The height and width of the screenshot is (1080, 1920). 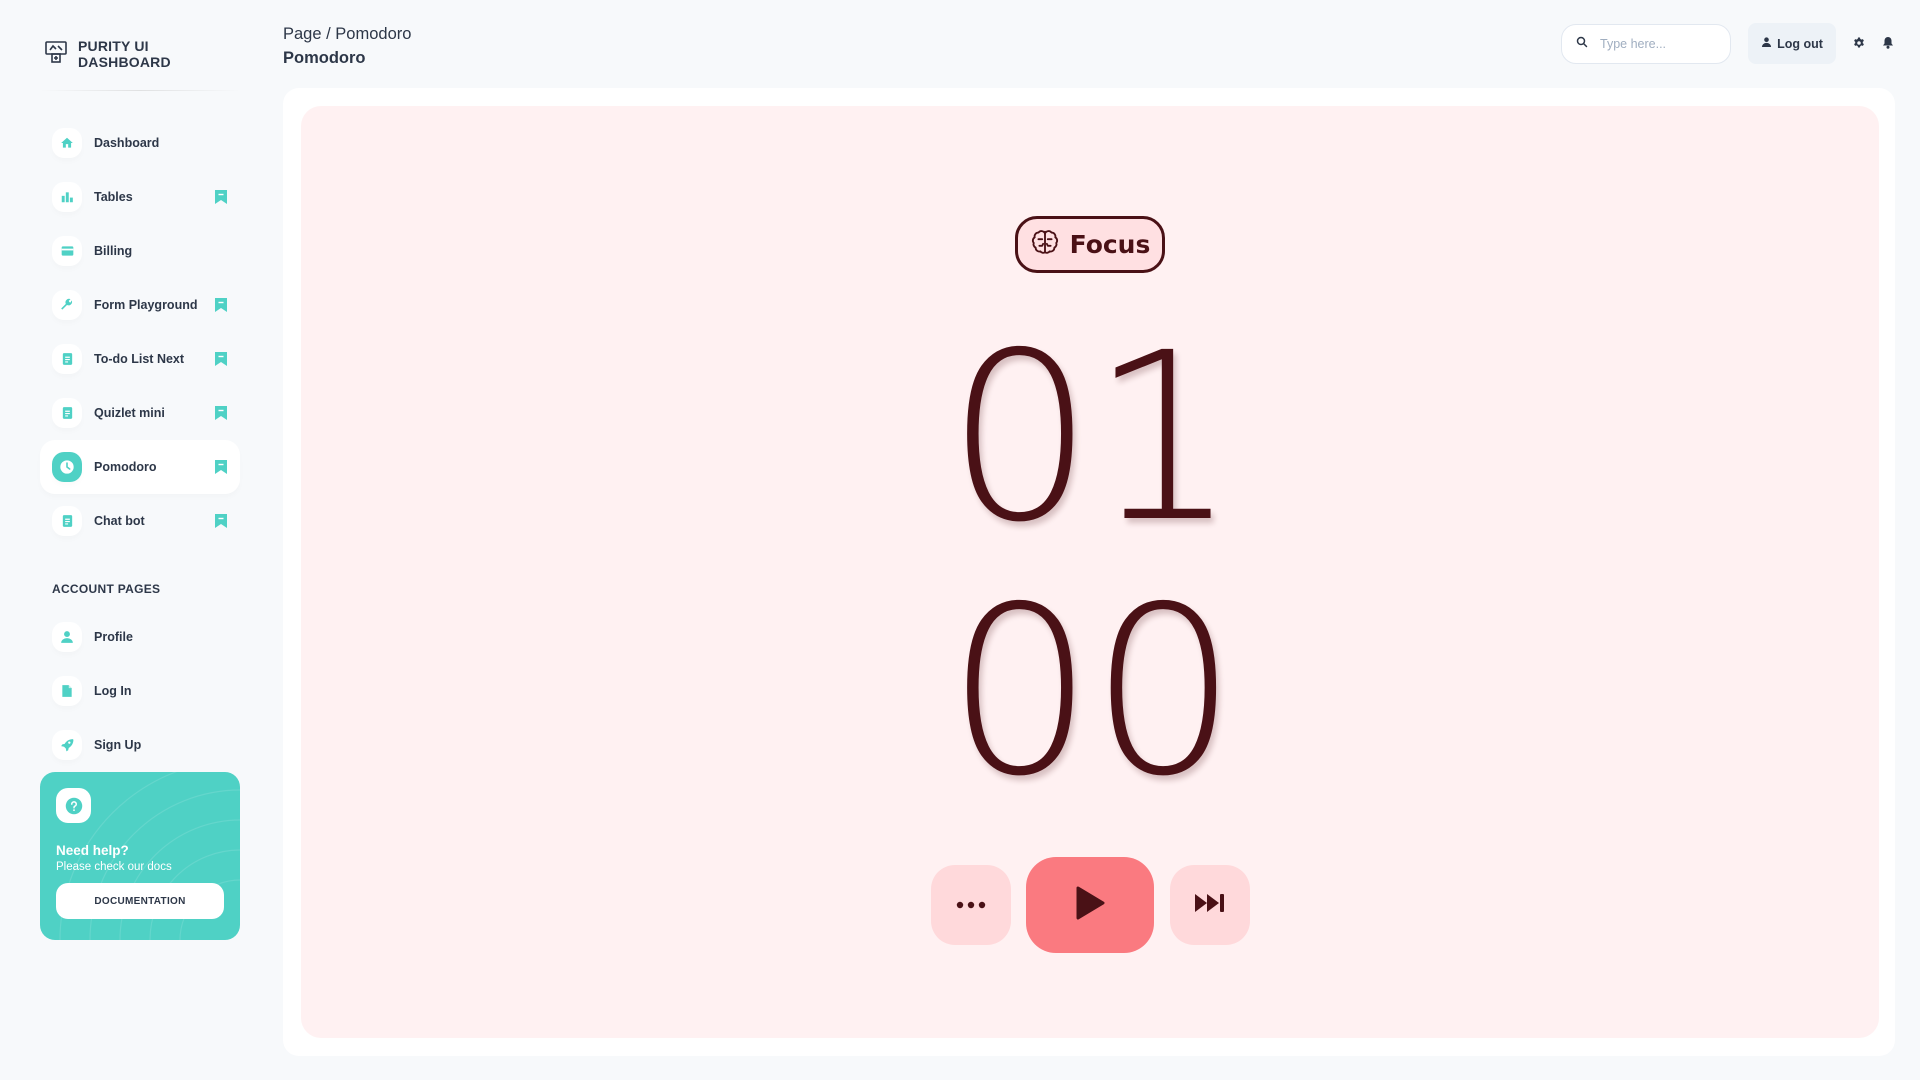 I want to click on sidebar-item-todo-list-next: To-do List Next, so click(x=140, y=359).